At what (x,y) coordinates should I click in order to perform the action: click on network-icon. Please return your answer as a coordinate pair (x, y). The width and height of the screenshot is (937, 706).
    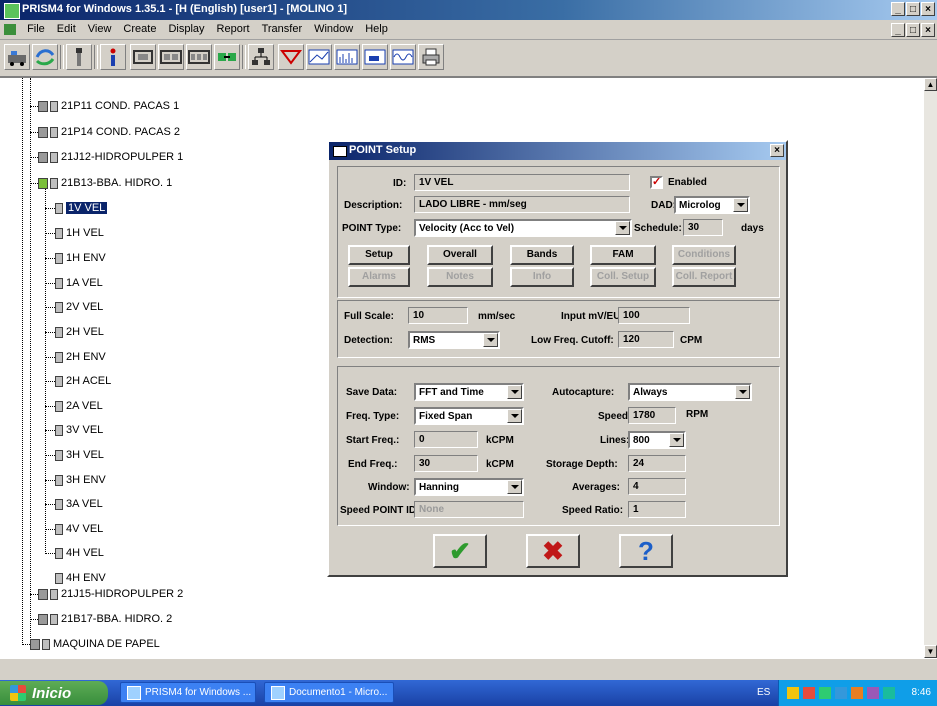
    Looking at the image, I should click on (793, 693).